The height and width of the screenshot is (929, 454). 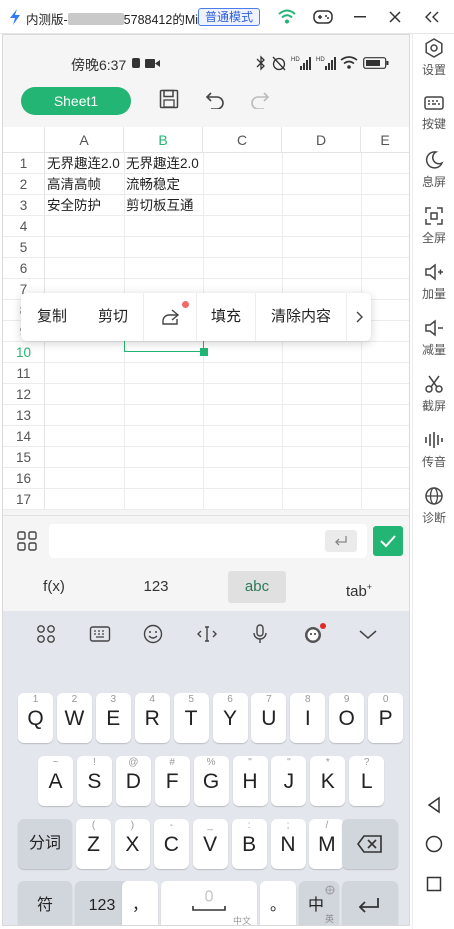 I want to click on row-header-13: 13, so click(x=24, y=415).